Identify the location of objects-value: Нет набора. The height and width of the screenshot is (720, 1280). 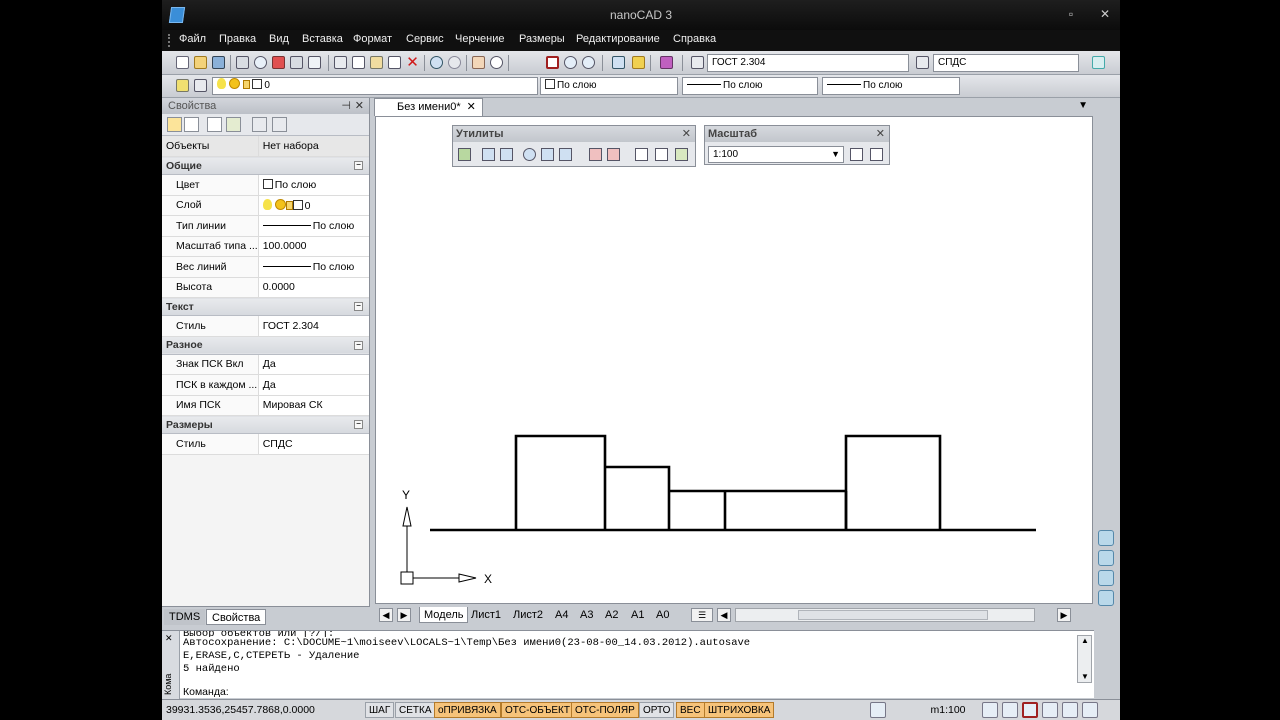
(313, 146).